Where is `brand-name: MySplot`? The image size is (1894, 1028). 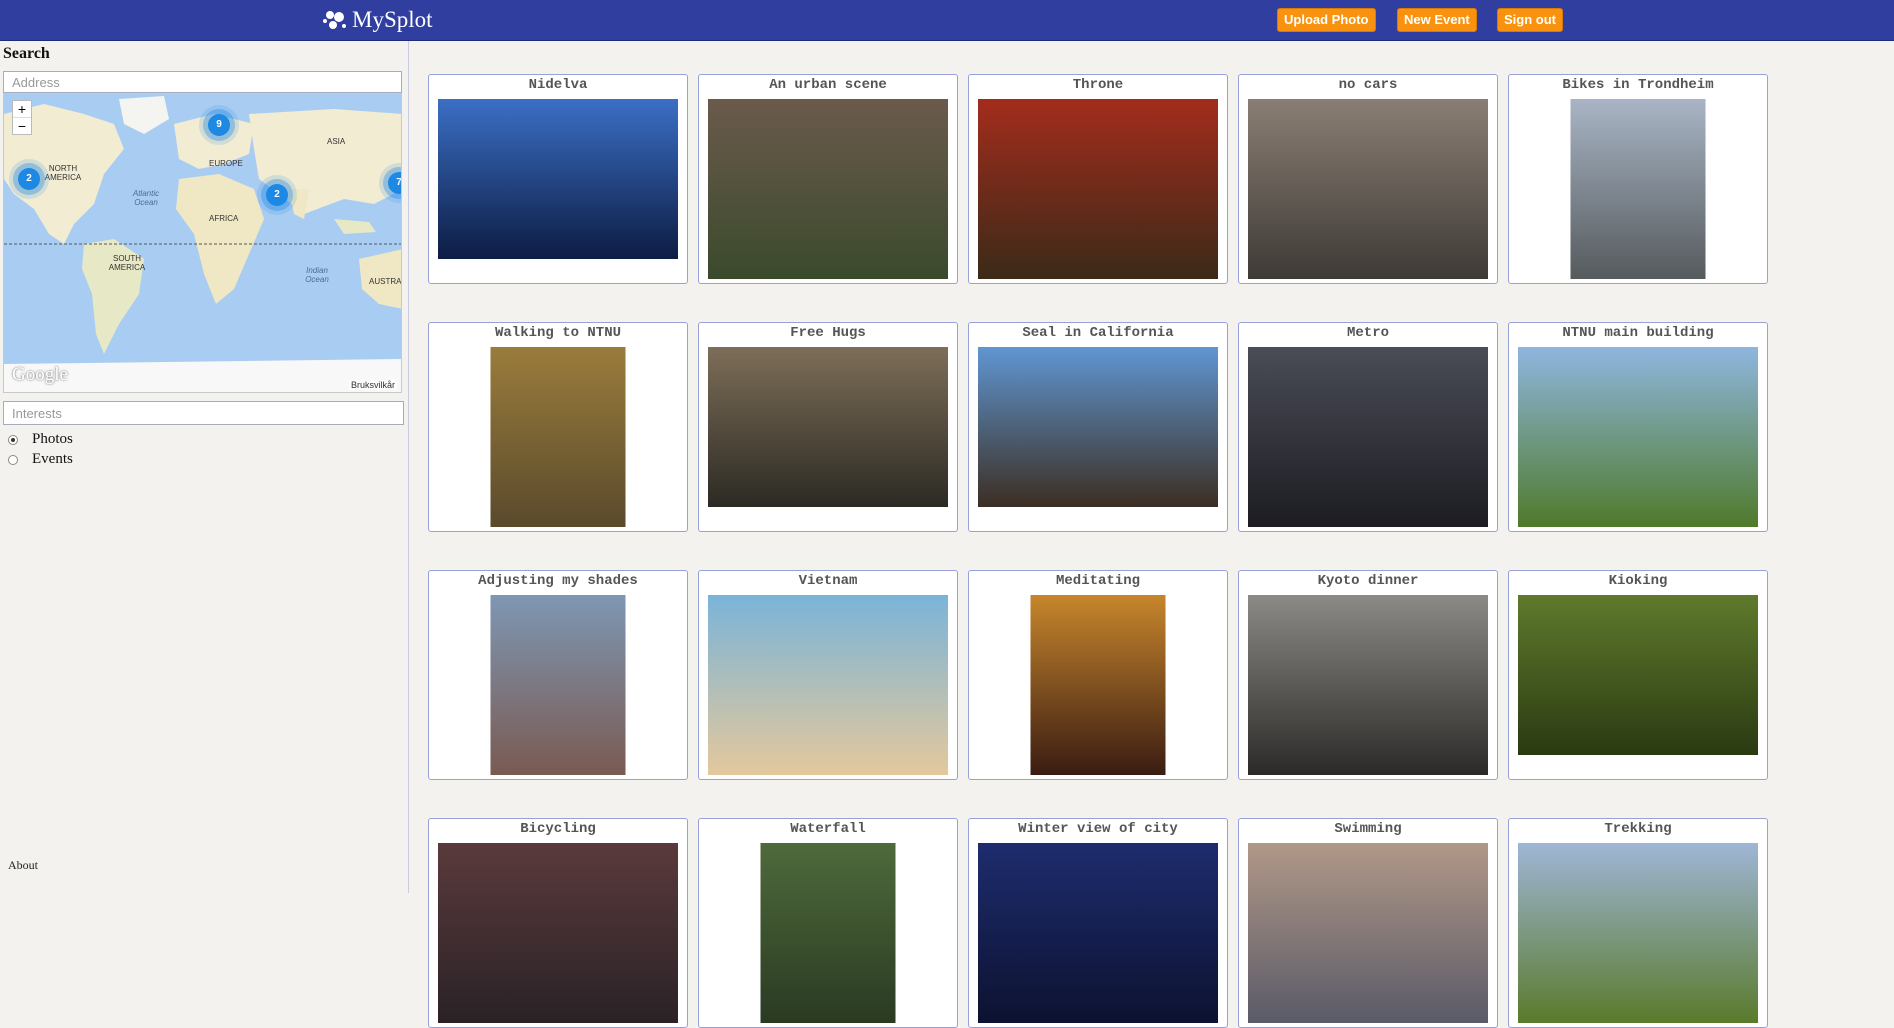 brand-name: MySplot is located at coordinates (392, 19).